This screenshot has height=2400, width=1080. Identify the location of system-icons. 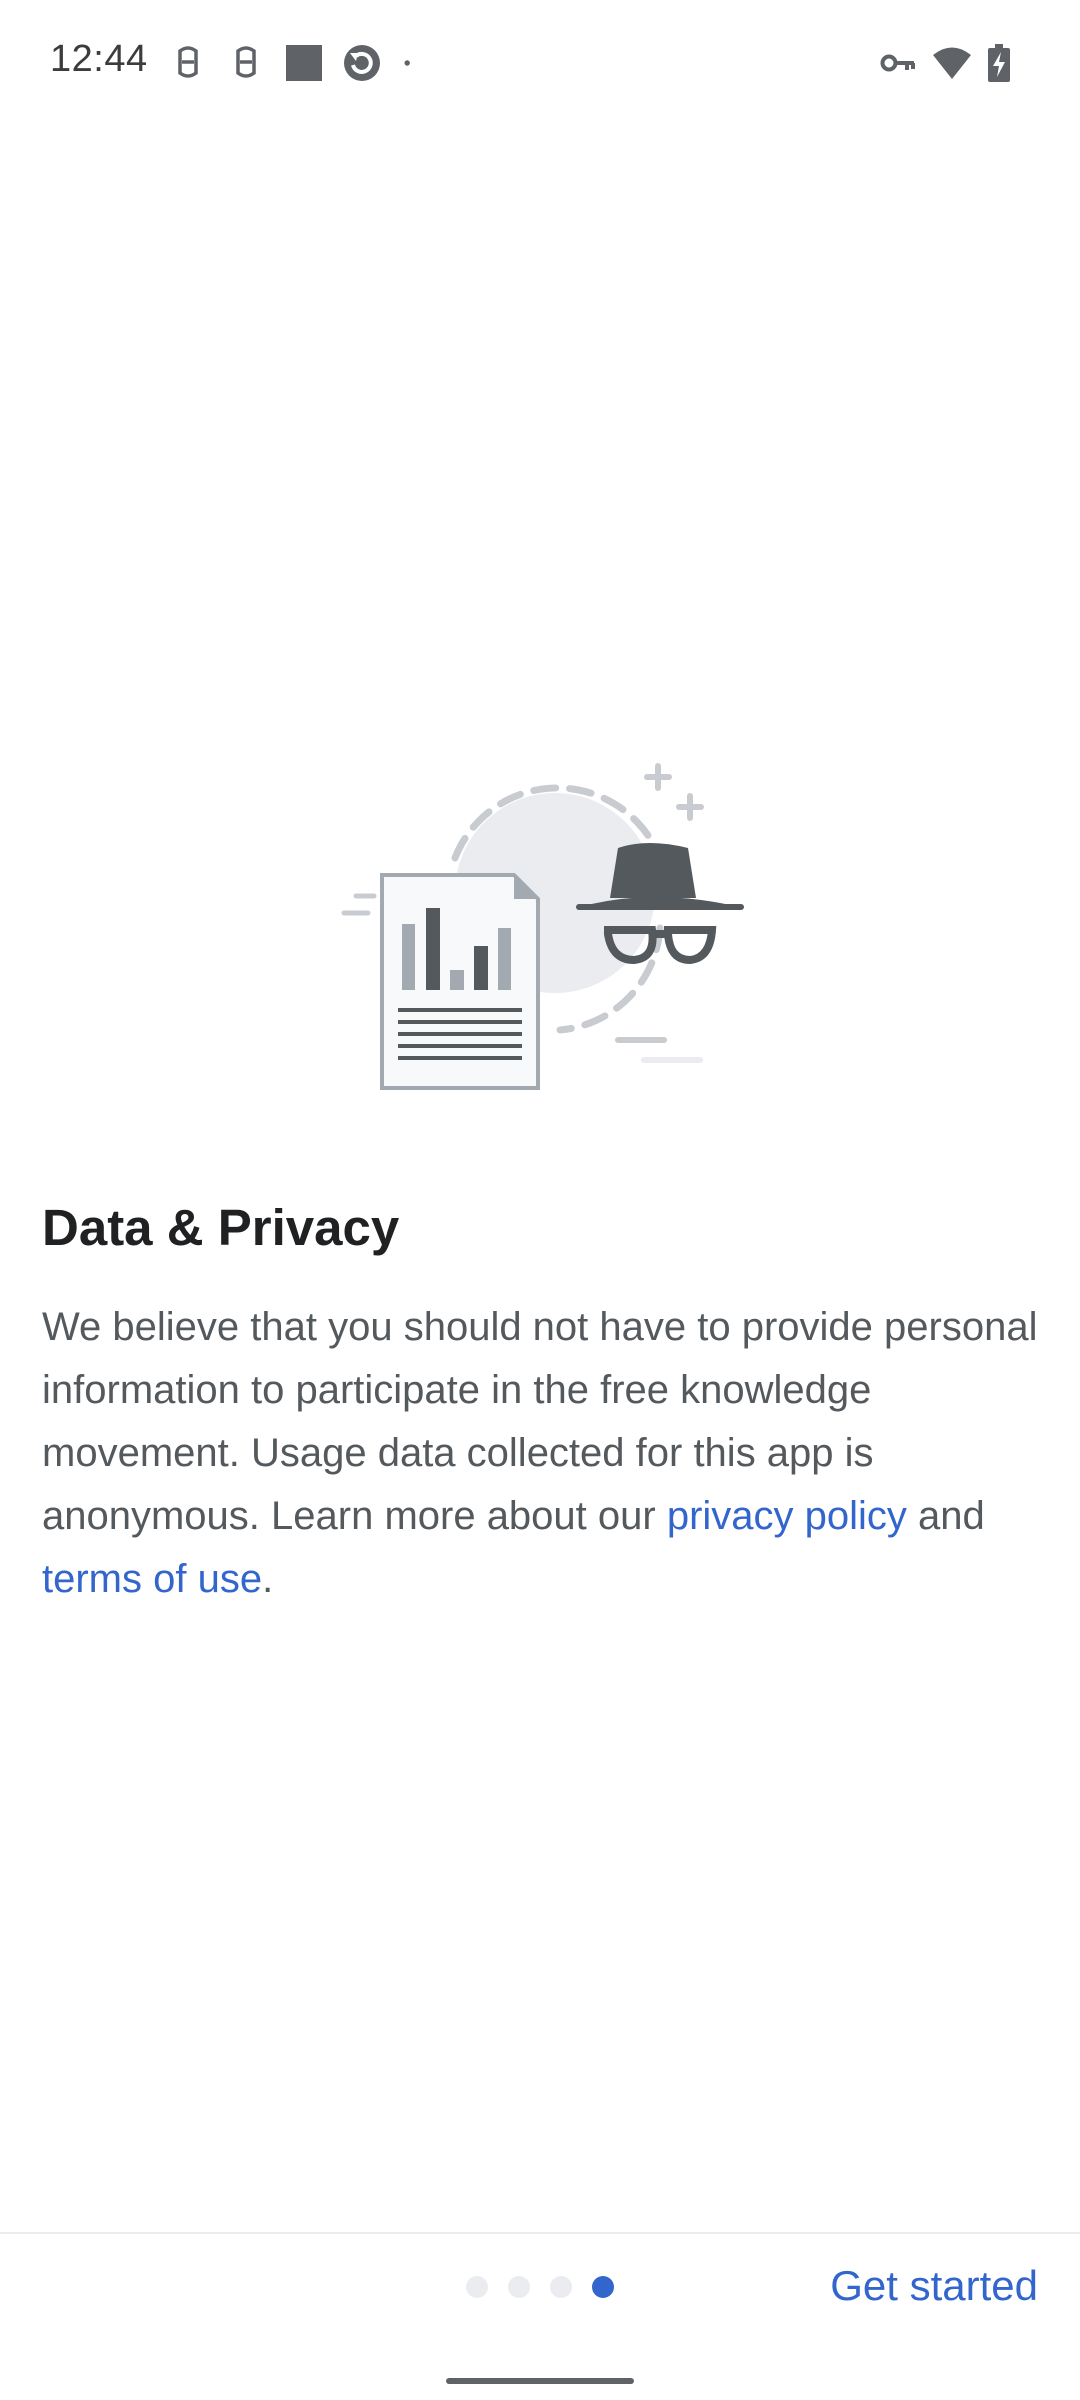
(945, 63).